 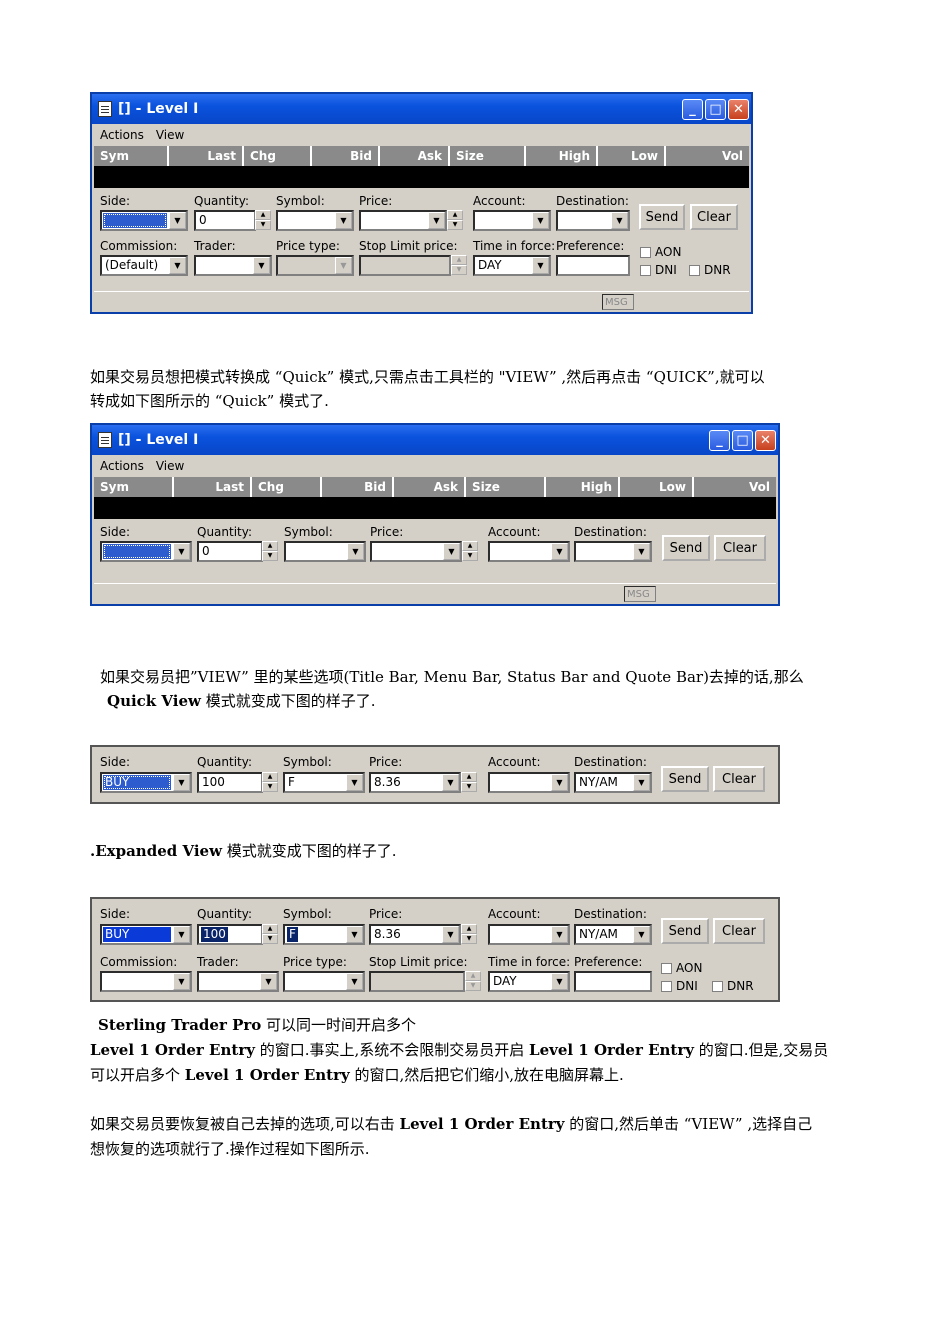 I want to click on maximize-icon: □, so click(x=742, y=440).